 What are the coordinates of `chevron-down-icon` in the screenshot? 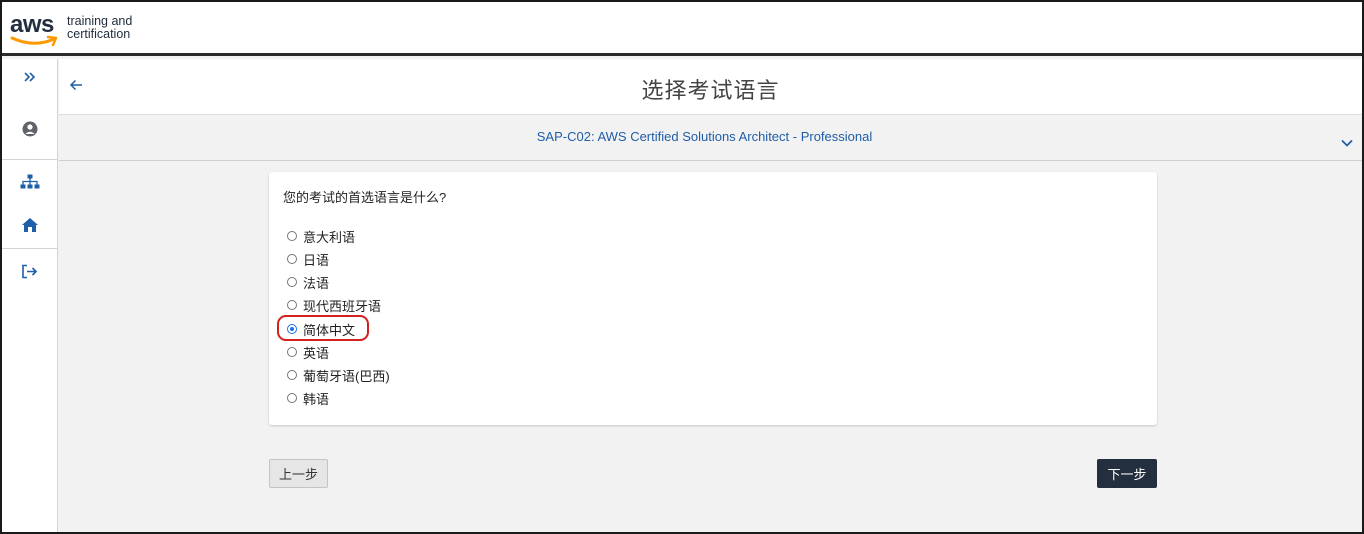 It's located at (1347, 143).